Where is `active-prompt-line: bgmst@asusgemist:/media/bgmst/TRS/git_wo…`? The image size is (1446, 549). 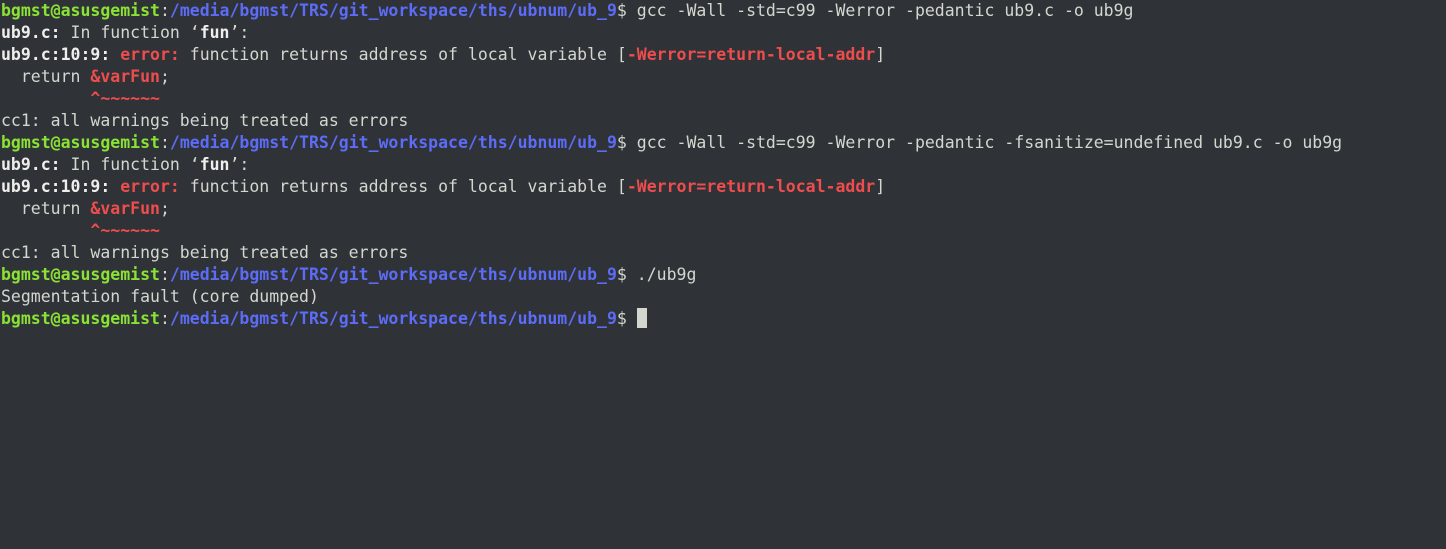 active-prompt-line: bgmst@asusgemist:/media/bgmst/TRS/git_wo… is located at coordinates (723, 319).